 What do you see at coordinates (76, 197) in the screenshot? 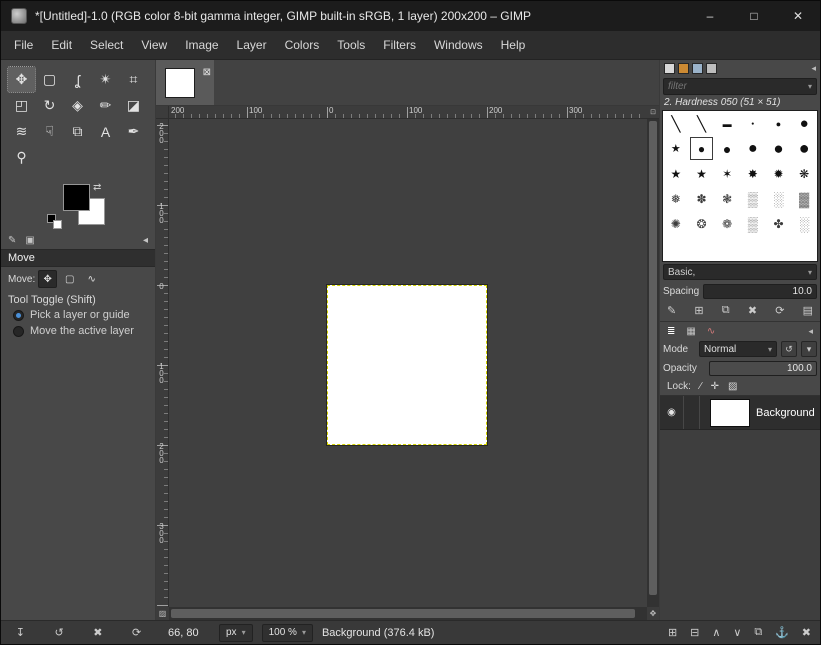
I see `foreground-color-swatch` at bounding box center [76, 197].